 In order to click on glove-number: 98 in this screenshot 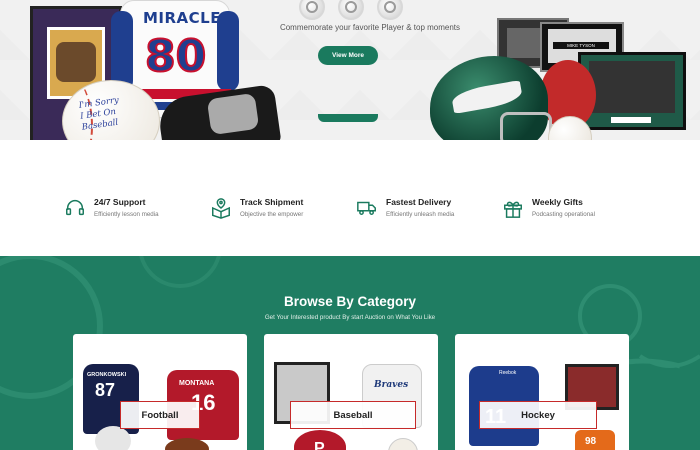, I will do `click(591, 441)`.